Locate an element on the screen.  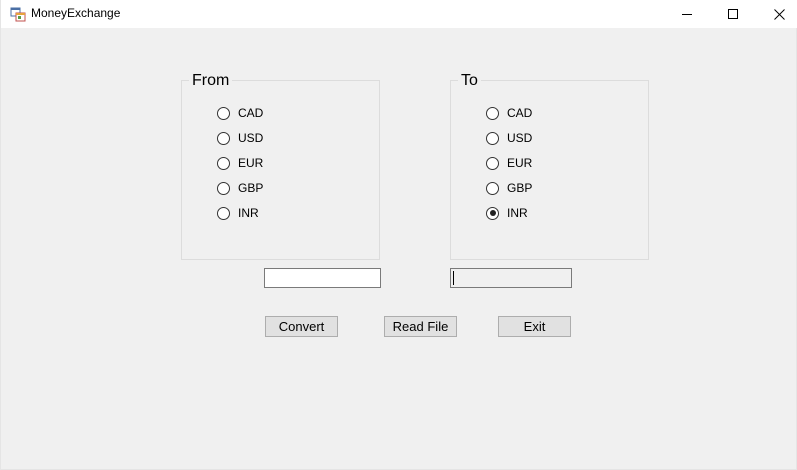
from-radio-cad: CAD is located at coordinates (240, 113).